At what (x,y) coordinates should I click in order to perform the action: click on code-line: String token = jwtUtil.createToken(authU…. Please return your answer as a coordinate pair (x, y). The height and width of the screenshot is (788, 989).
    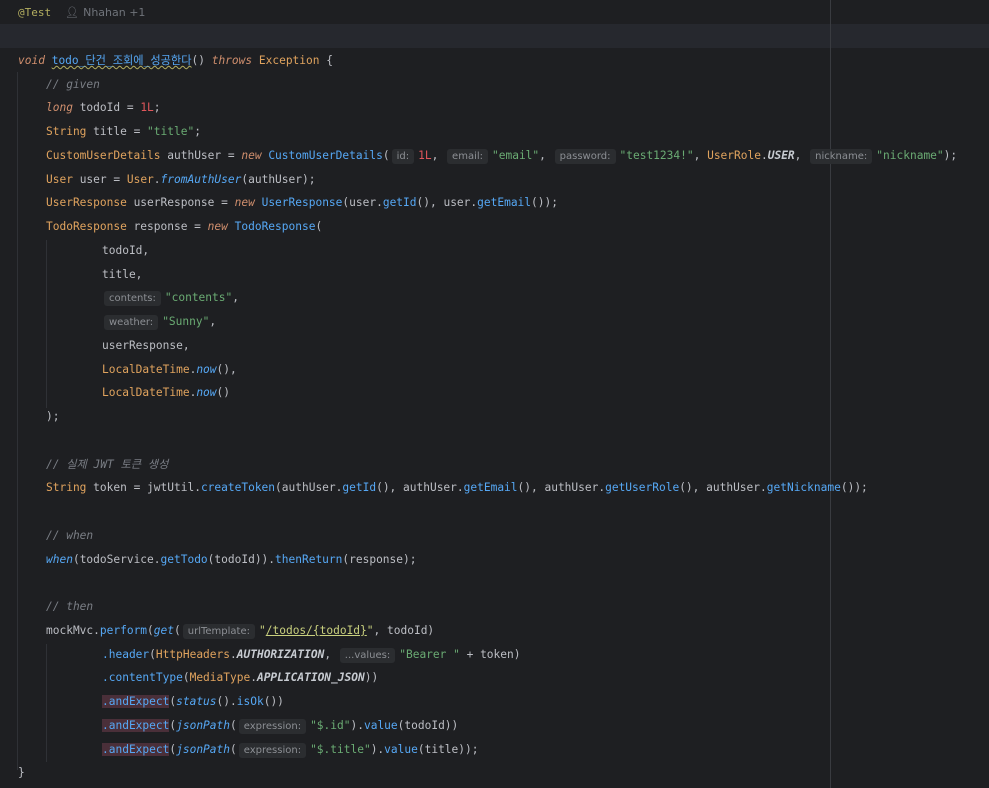
    Looking at the image, I should click on (457, 488).